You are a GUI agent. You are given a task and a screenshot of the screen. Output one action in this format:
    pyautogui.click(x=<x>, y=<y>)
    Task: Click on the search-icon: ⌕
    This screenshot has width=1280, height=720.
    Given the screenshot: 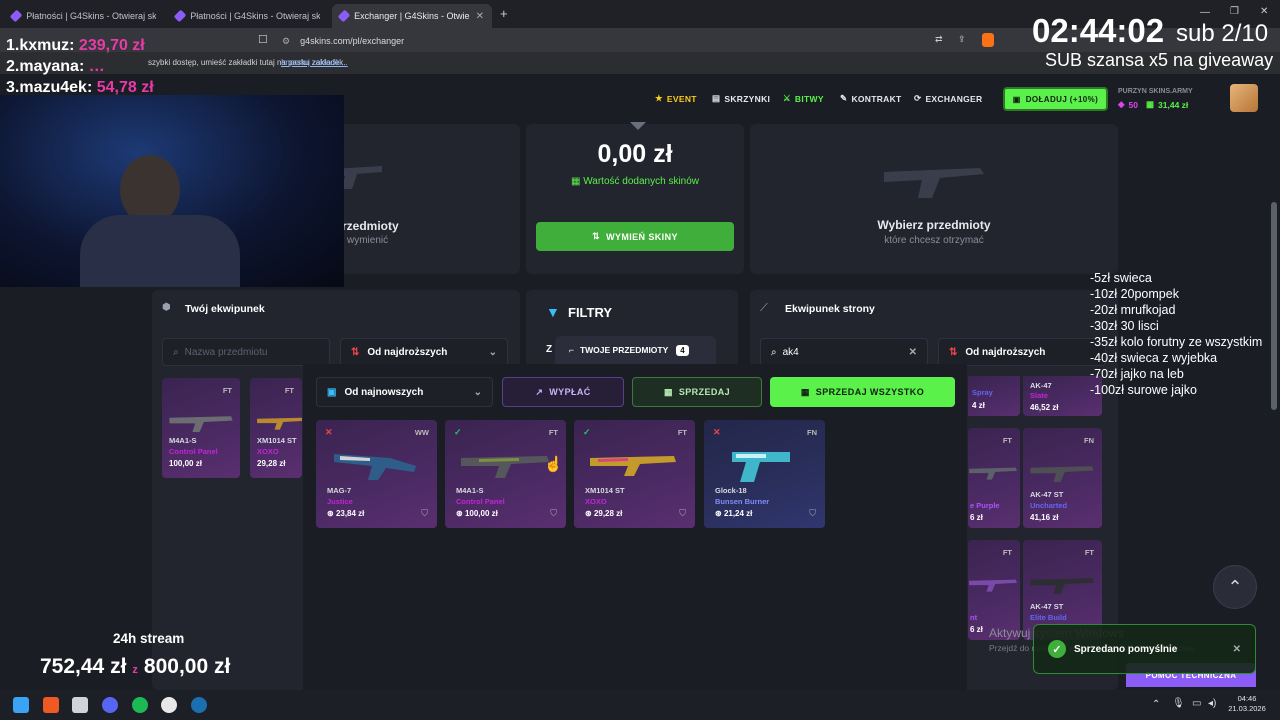 What is the action you would take?
    pyautogui.click(x=774, y=352)
    